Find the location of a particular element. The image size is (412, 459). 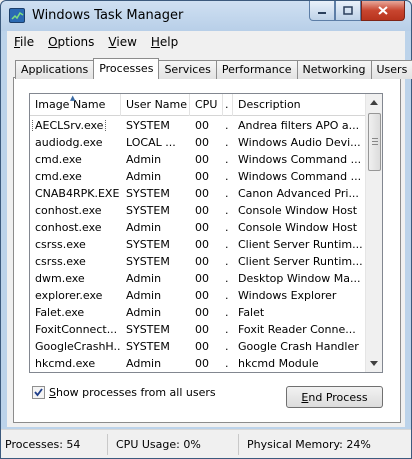

window-title: Windows Task Manager is located at coordinates (108, 15).